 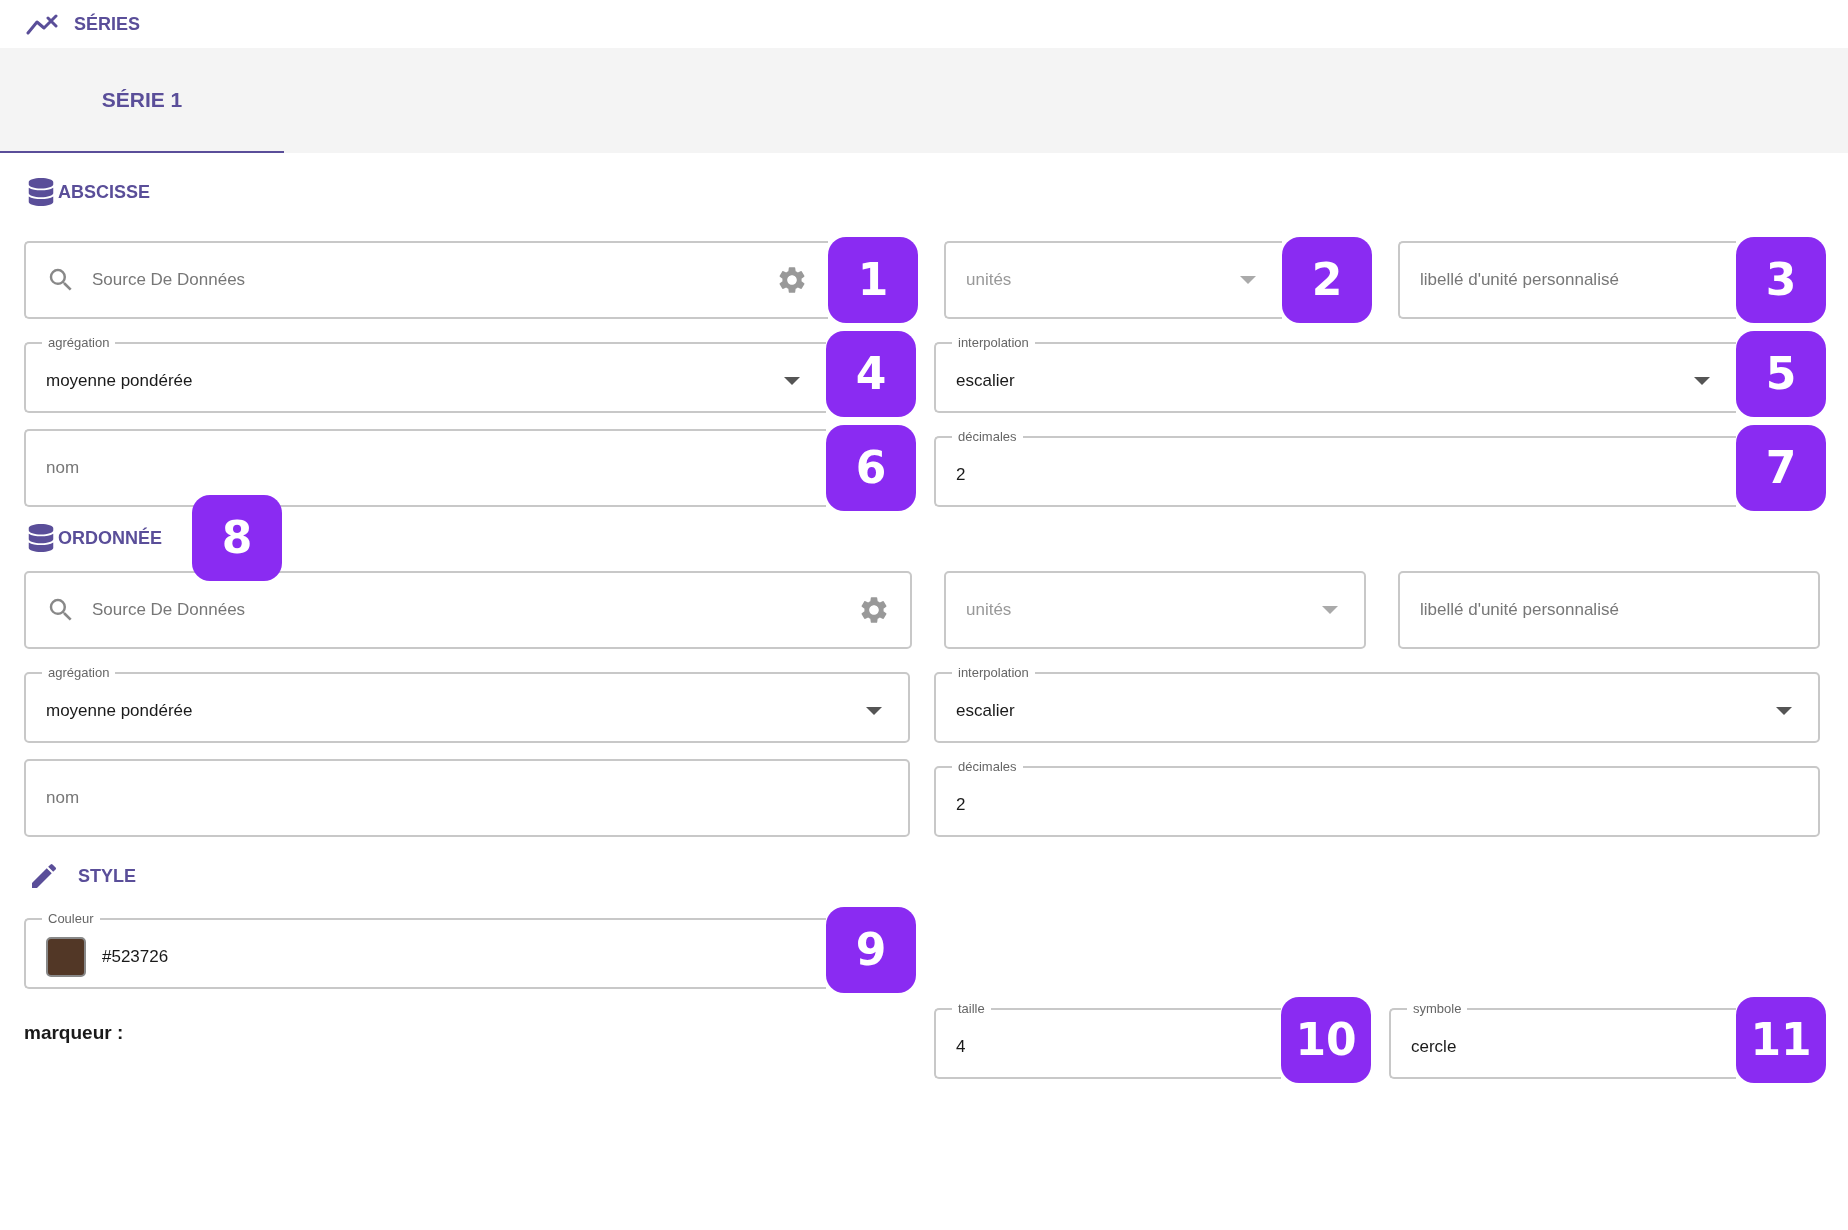 What do you see at coordinates (1562, 1040) in the screenshot?
I see `text-field: symbole cercle` at bounding box center [1562, 1040].